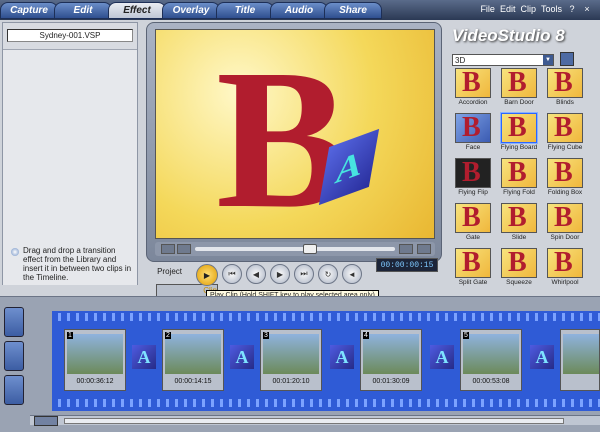  I want to click on library-item: B Whirlpool, so click(565, 269).